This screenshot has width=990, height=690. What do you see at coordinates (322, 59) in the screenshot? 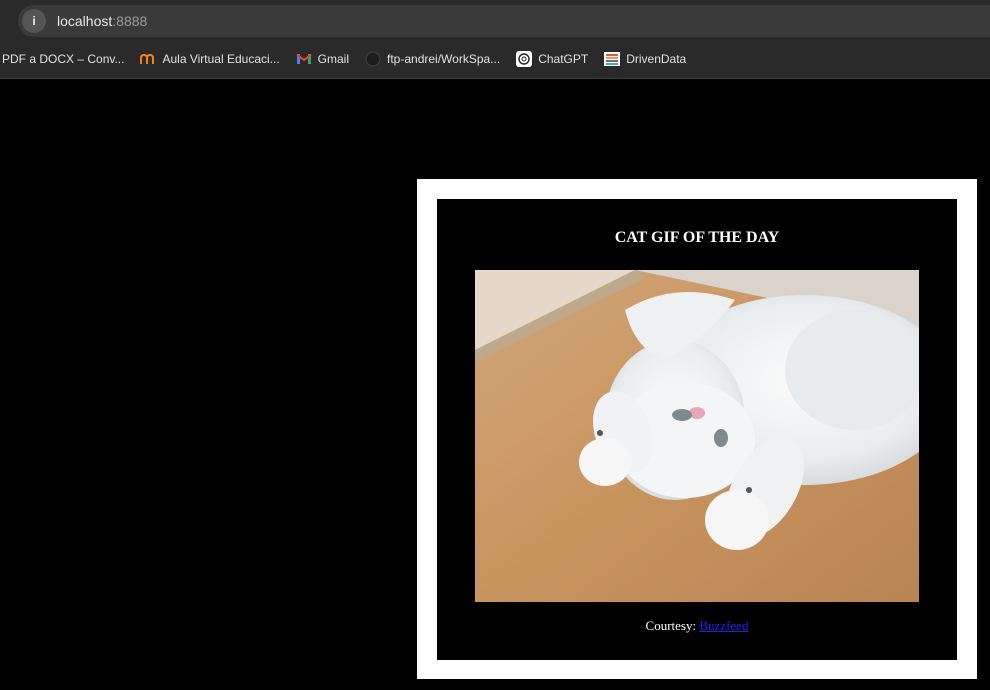
I see `bookmark-gmail: Gmail` at bounding box center [322, 59].